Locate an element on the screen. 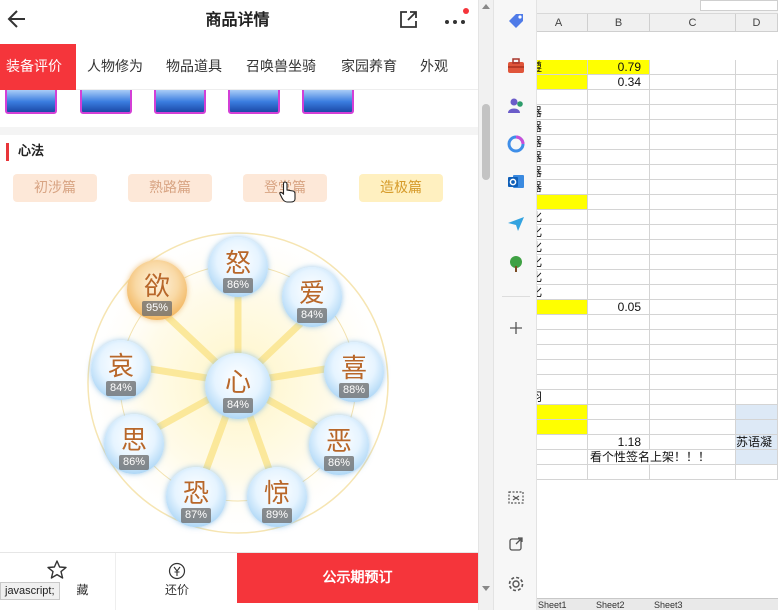  screenshot-icon is located at coordinates (516, 498).